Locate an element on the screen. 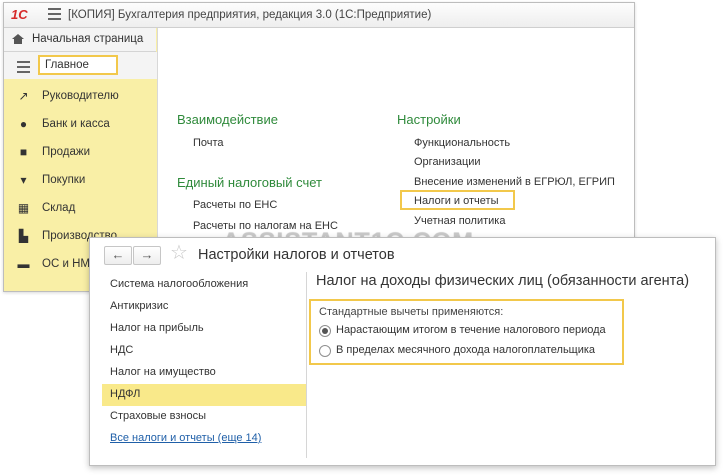 This screenshot has height=476, width=723. tax-list-item: Страховые взносы is located at coordinates (204, 417).